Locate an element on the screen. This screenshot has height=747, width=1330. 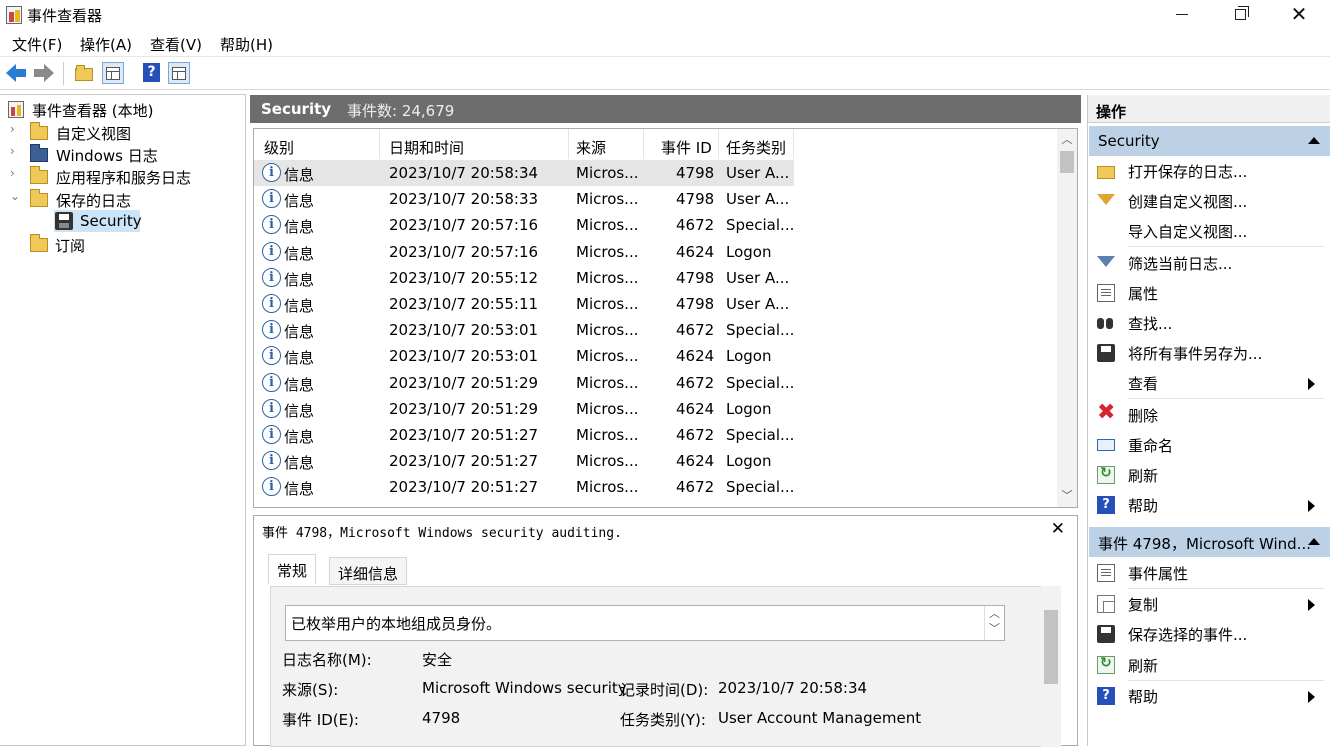
action-item: 重命名 is located at coordinates (1209, 445).